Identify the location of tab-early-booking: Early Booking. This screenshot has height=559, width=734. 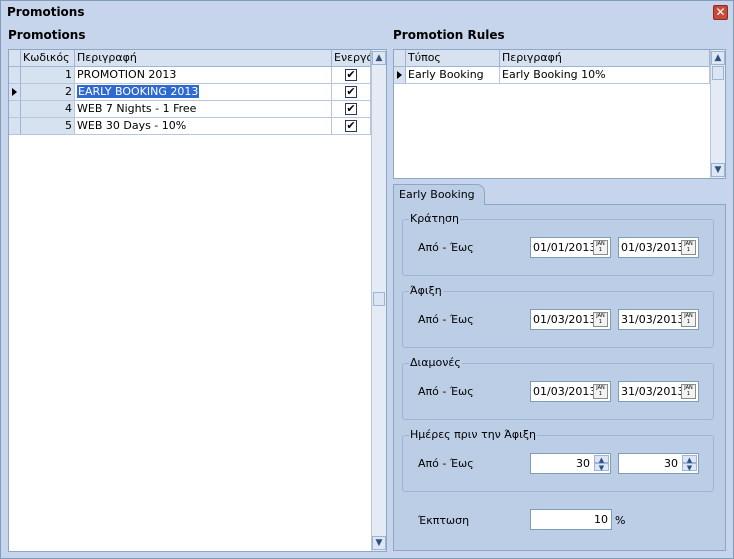
(439, 194).